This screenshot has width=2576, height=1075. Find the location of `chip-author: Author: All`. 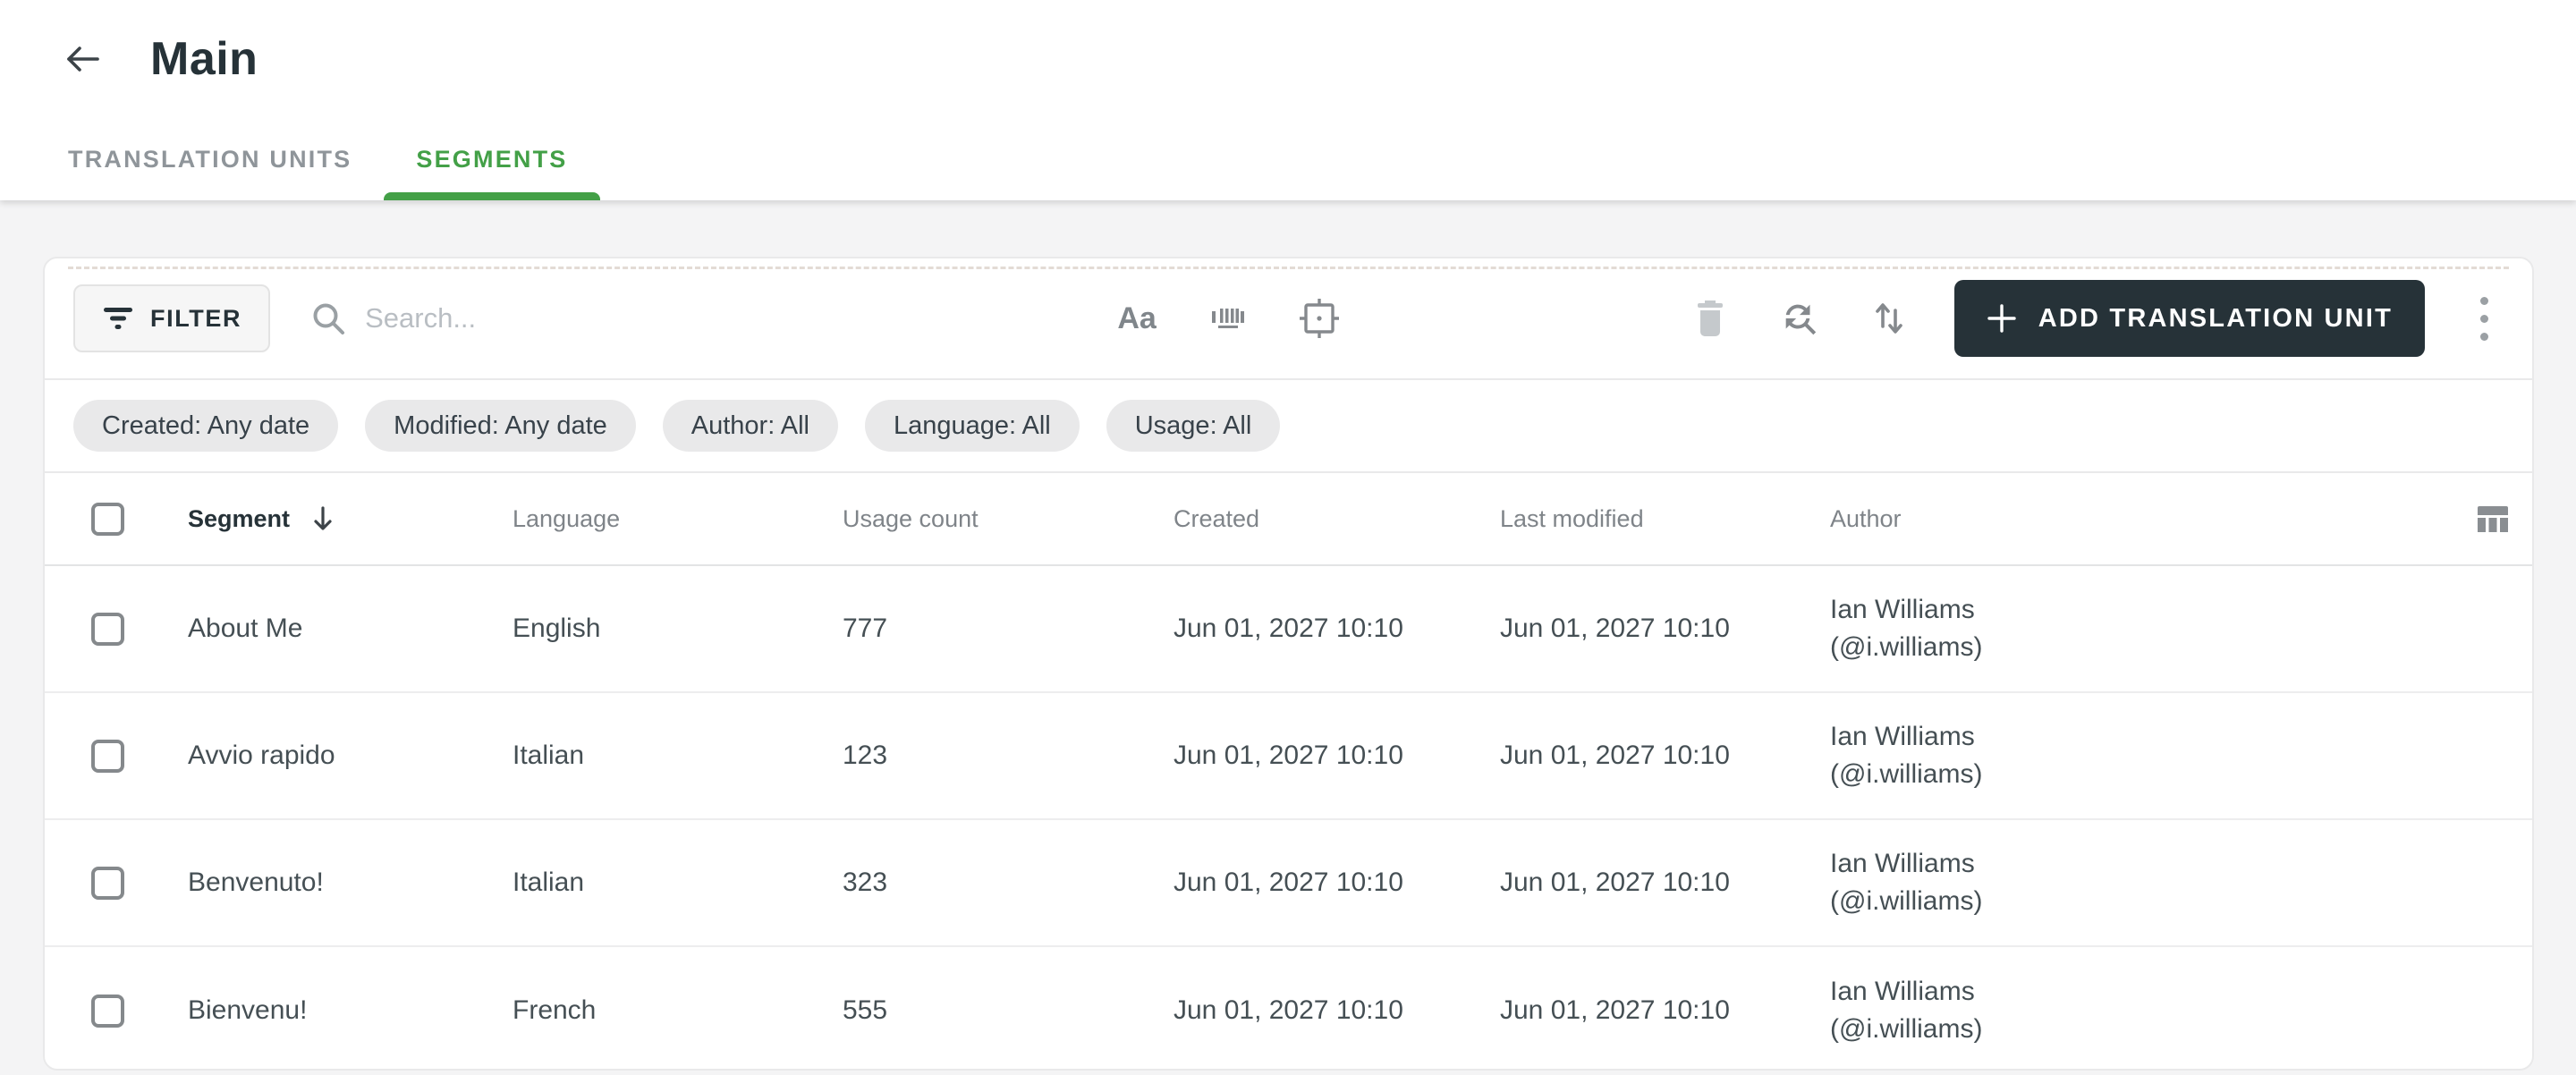

chip-author: Author: All is located at coordinates (750, 426).